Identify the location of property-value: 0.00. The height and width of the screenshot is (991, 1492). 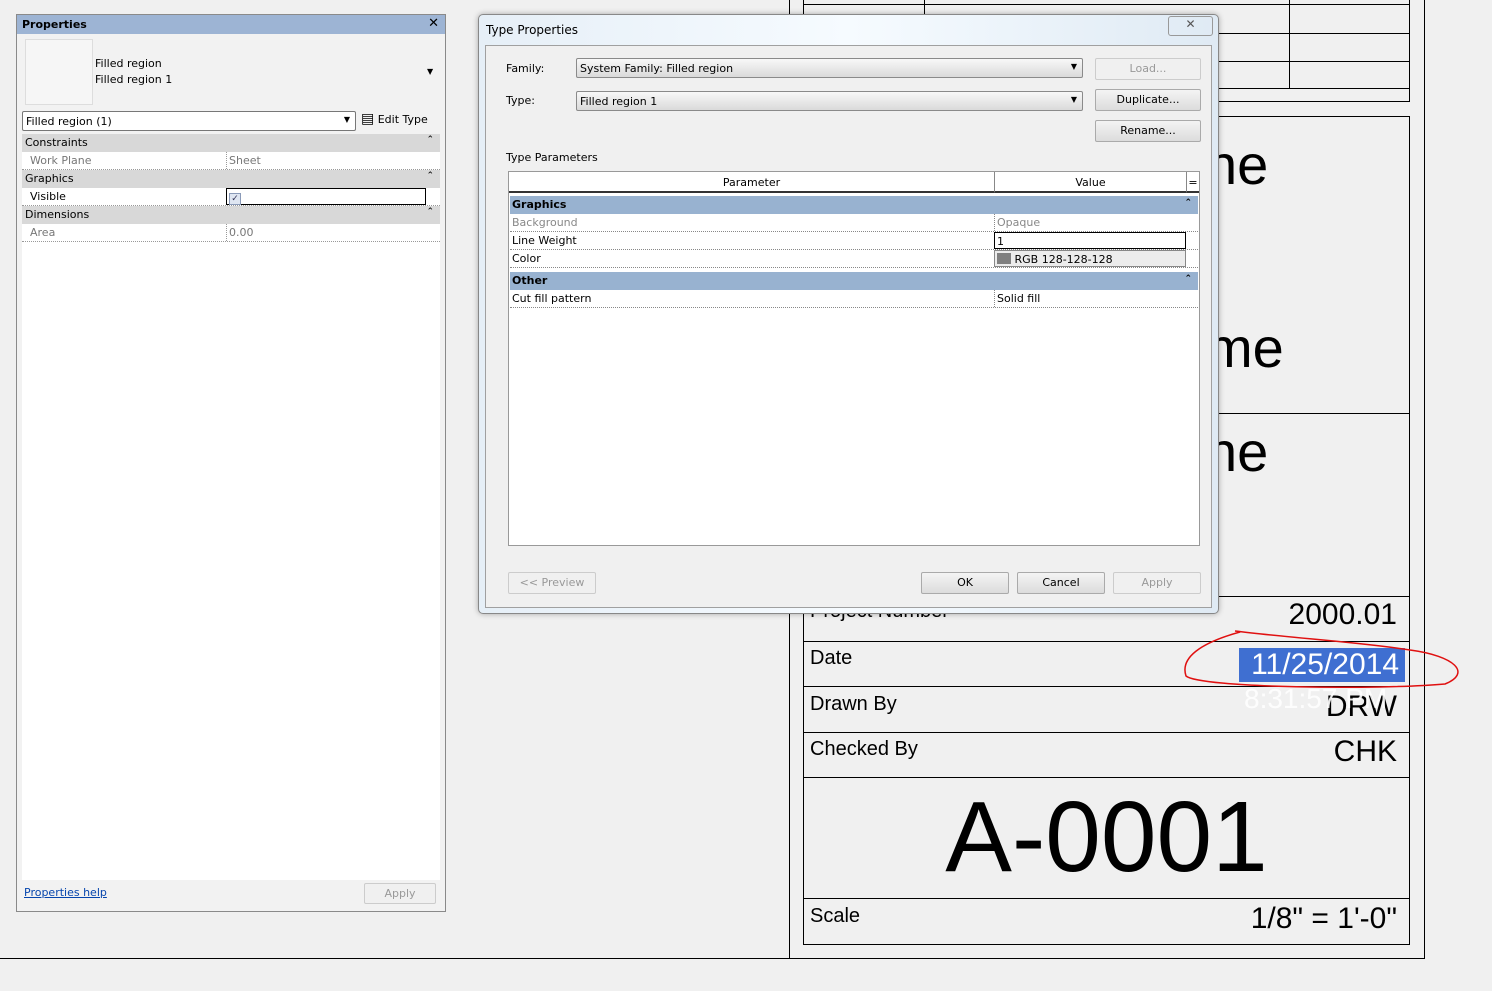
(326, 232).